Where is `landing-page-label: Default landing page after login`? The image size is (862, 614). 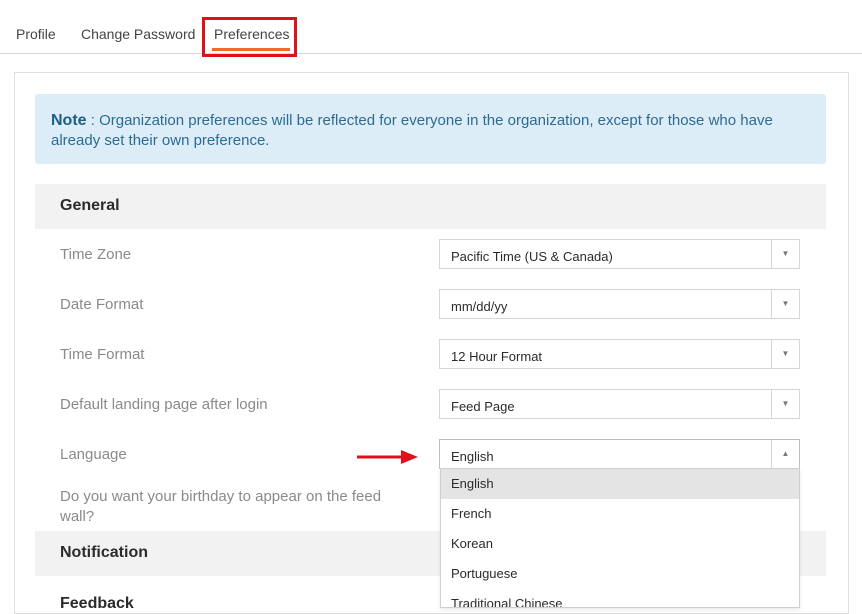
landing-page-label: Default landing page after login is located at coordinates (164, 404).